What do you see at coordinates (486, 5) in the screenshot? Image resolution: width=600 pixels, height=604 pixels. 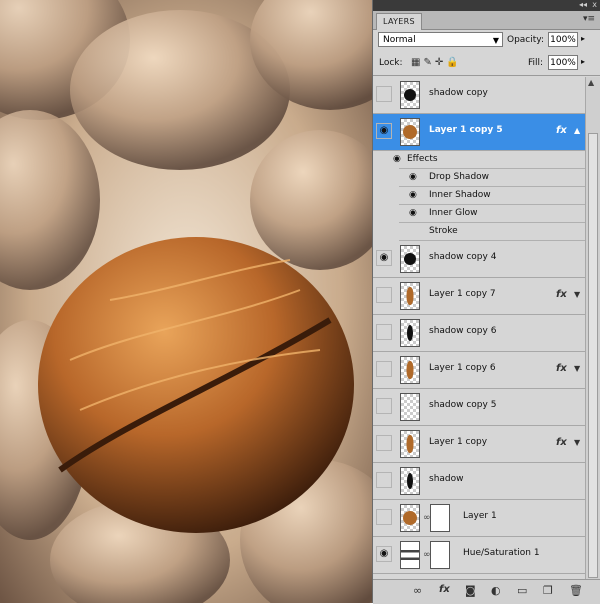 I see `panel-title-strip: ◂◂ x` at bounding box center [486, 5].